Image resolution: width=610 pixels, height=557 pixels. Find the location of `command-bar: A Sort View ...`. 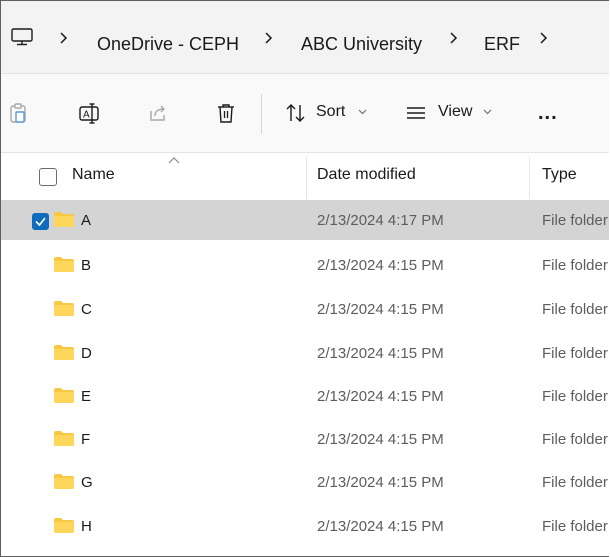

command-bar: A Sort View ... is located at coordinates (305, 113).